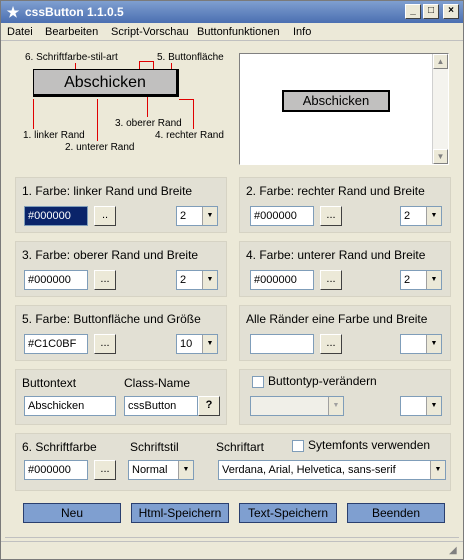 This screenshot has width=464, height=560. I want to click on preview-button: Abschicken, so click(336, 101).